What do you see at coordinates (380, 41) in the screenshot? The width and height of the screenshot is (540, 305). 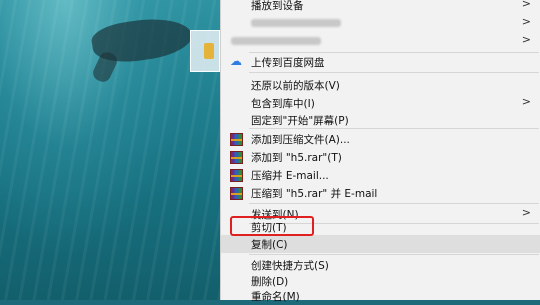 I see `menu-item-blurred-2: >` at bounding box center [380, 41].